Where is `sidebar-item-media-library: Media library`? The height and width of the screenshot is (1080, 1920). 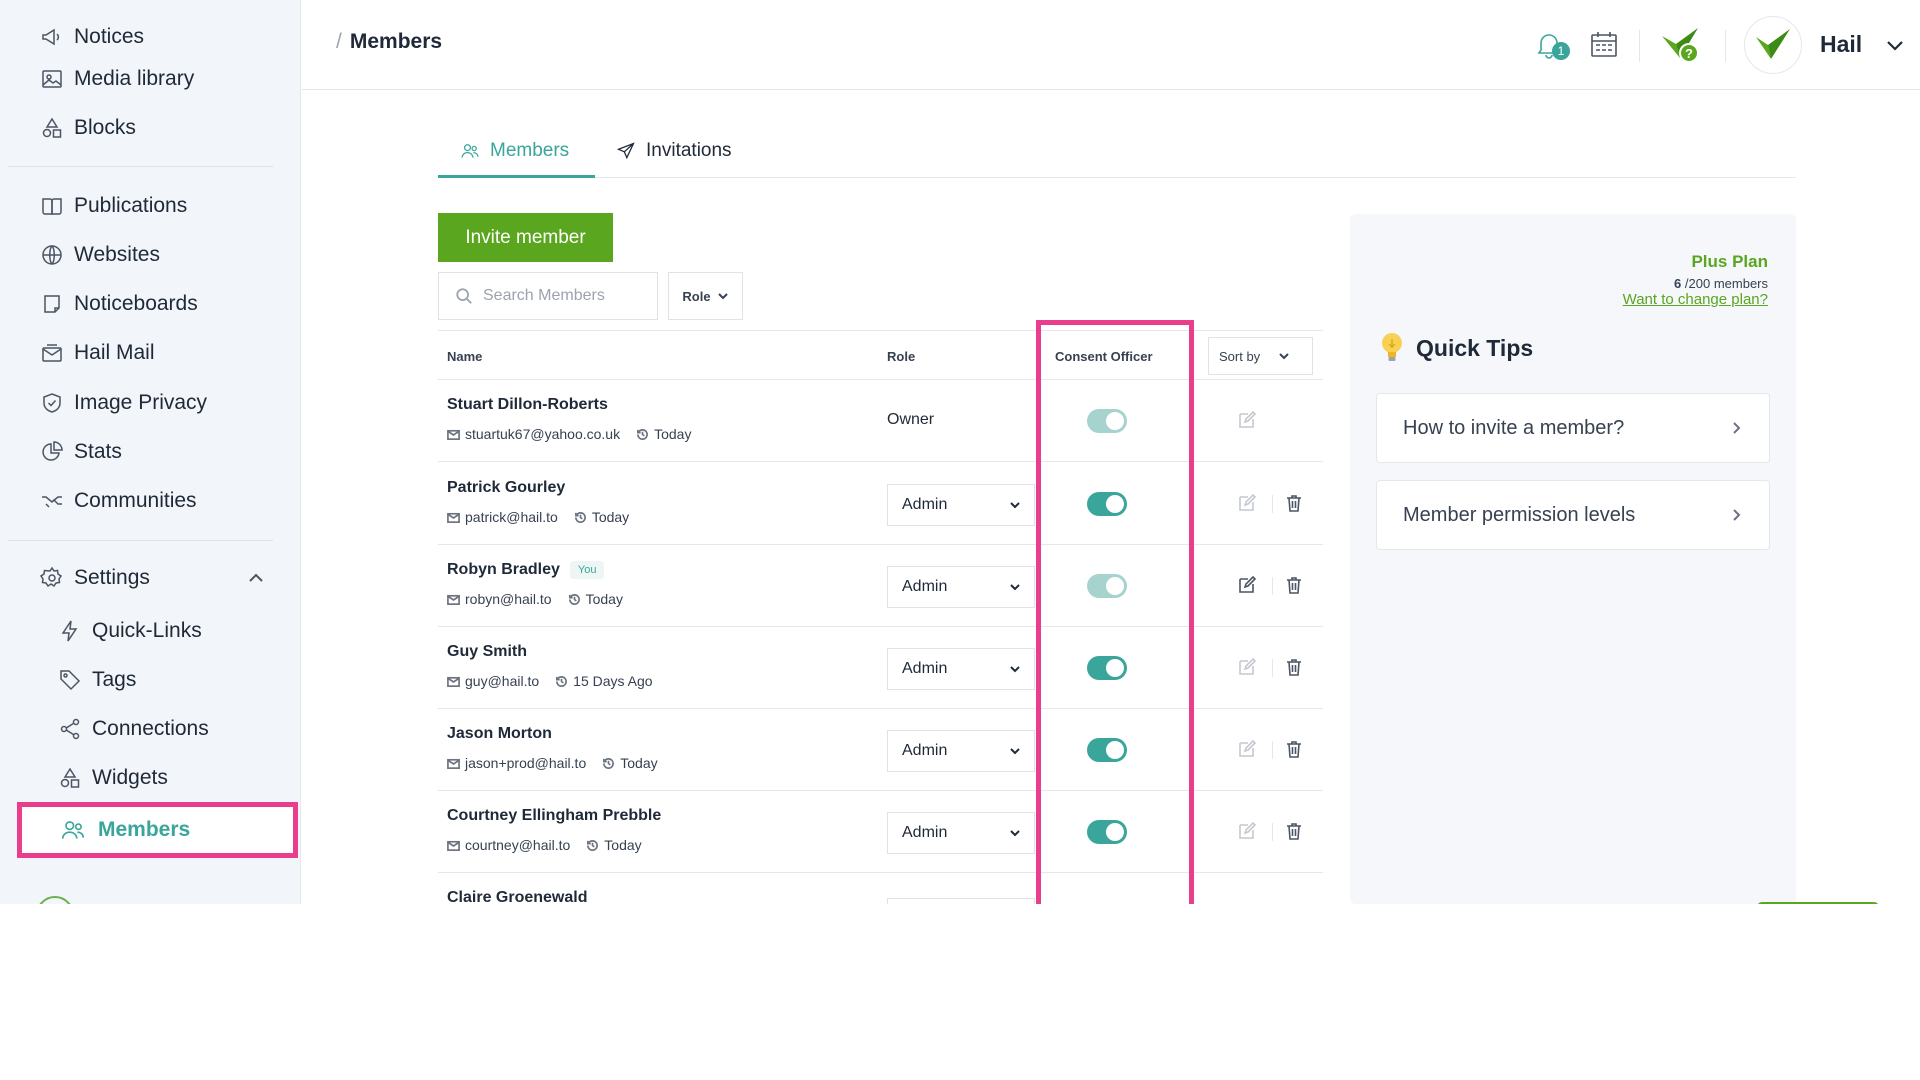
sidebar-item-media-library: Media library is located at coordinates (117, 79).